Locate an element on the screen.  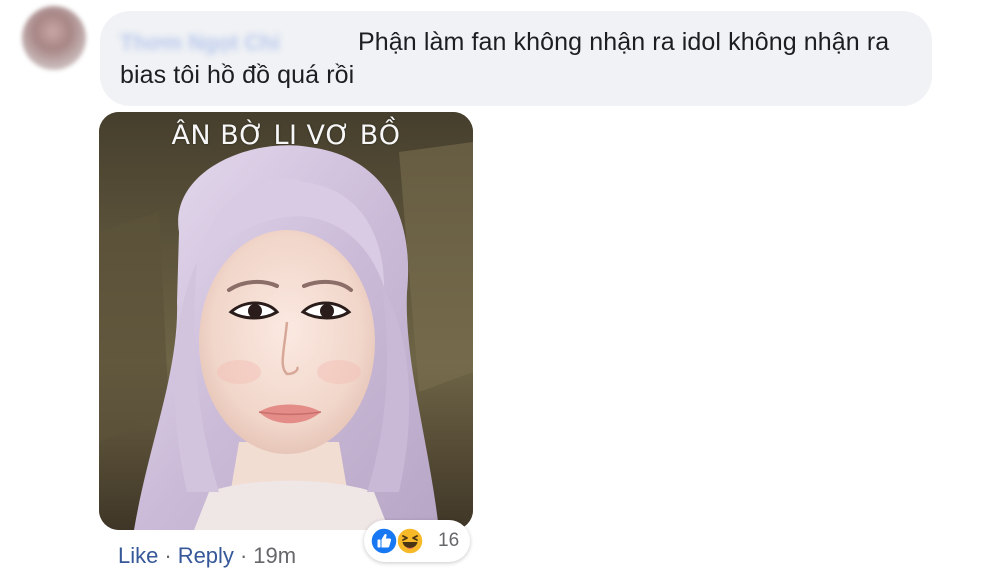
reaction-count: 16 is located at coordinates (449, 540).